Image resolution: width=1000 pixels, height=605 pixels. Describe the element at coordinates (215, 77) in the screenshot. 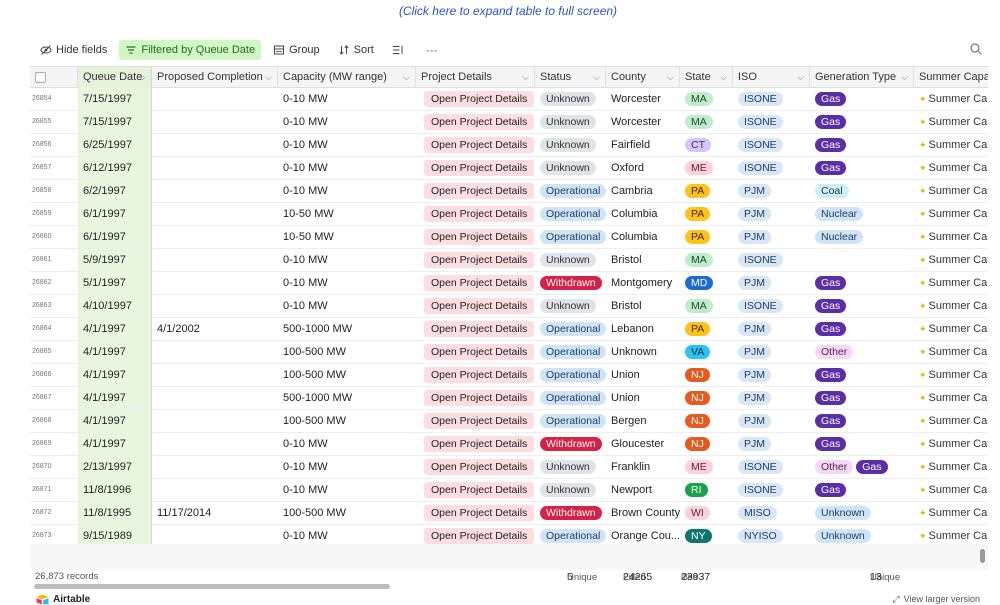

I see `column-header-proposed-completion: Proposed Completion ⌵` at that location.